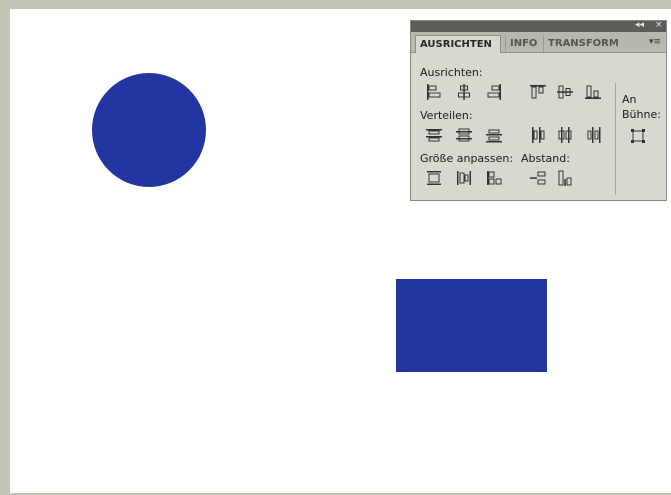  What do you see at coordinates (641, 114) in the screenshot?
I see `to-stage-label-line2: Bühne:` at bounding box center [641, 114].